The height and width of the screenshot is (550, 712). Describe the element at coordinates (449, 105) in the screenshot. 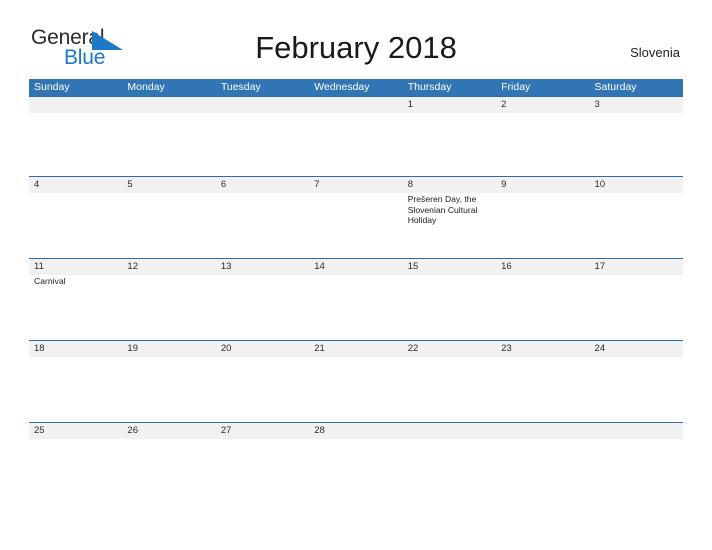

I see `date-number: 1` at that location.